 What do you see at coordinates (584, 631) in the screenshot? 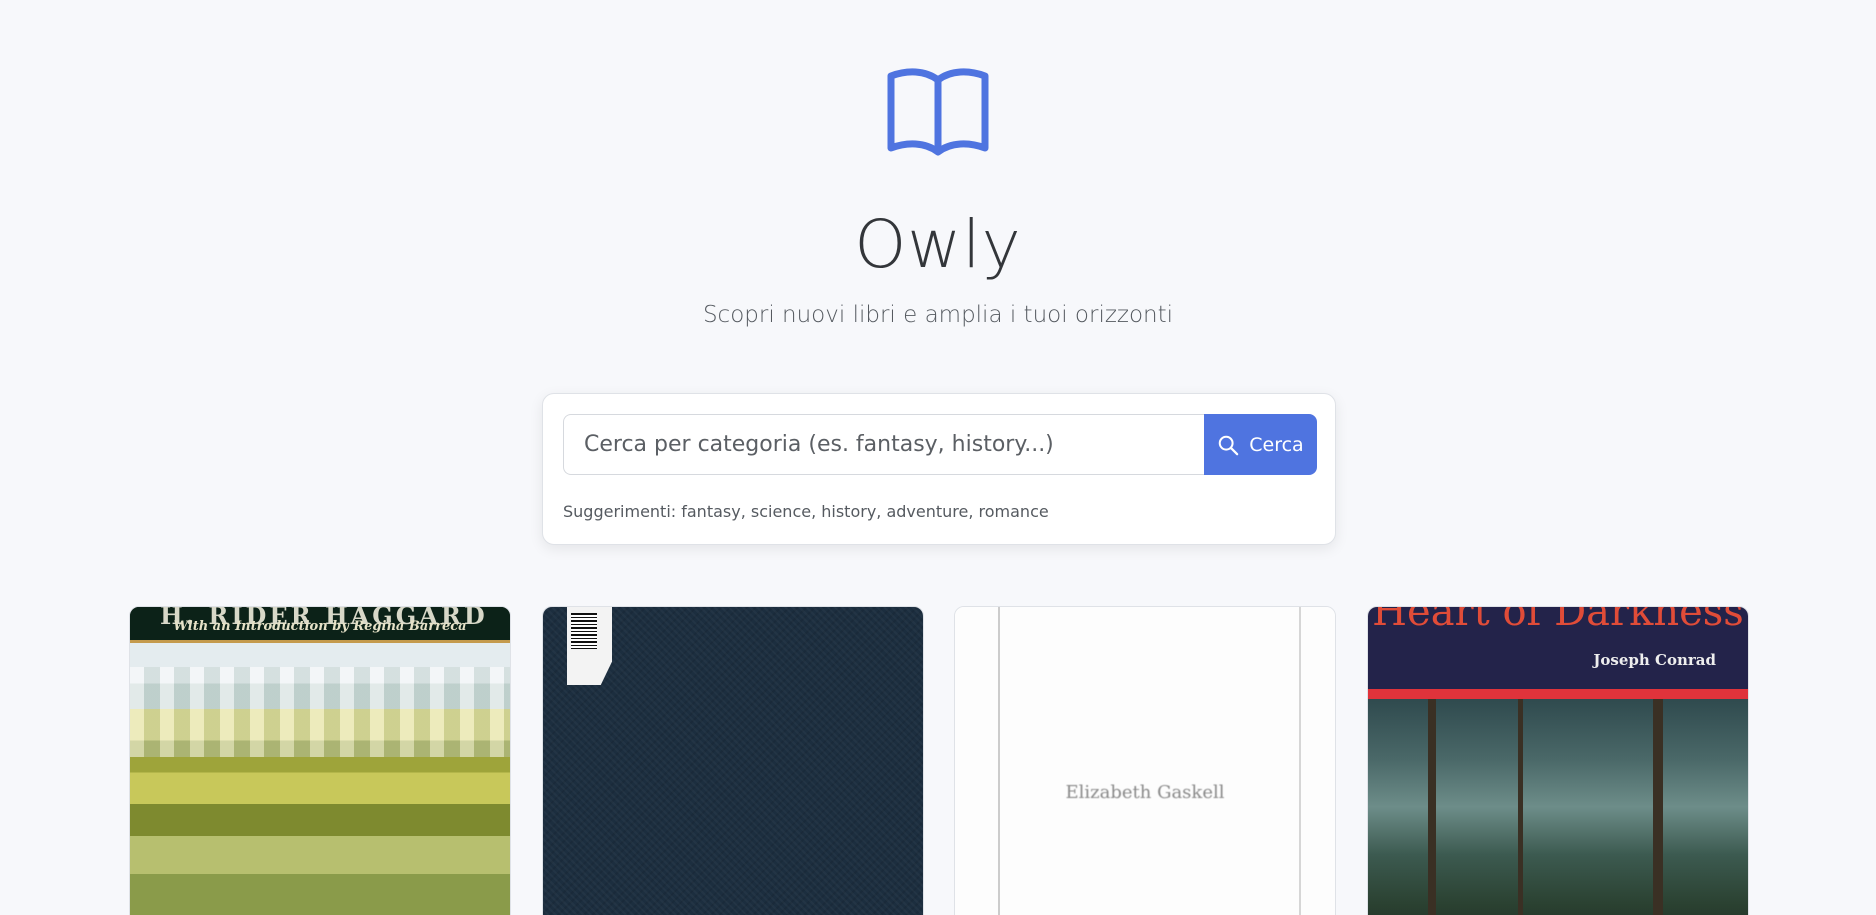
I see `barcode-sticker` at bounding box center [584, 631].